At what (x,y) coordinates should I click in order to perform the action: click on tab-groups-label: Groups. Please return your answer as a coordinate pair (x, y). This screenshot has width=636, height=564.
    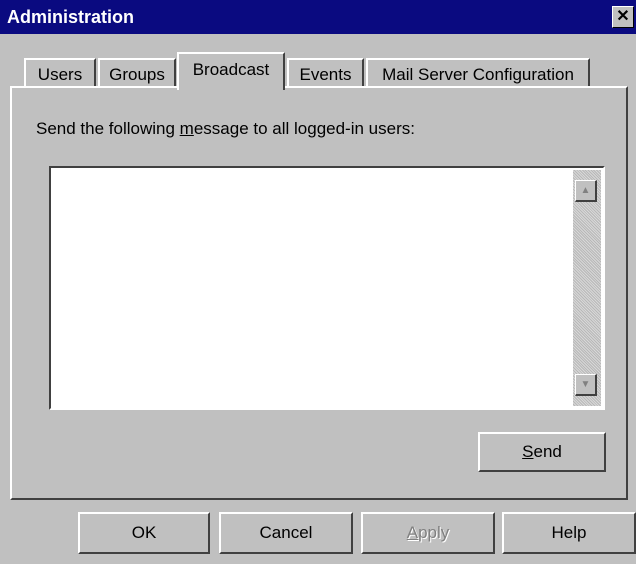
    Looking at the image, I should click on (137, 74).